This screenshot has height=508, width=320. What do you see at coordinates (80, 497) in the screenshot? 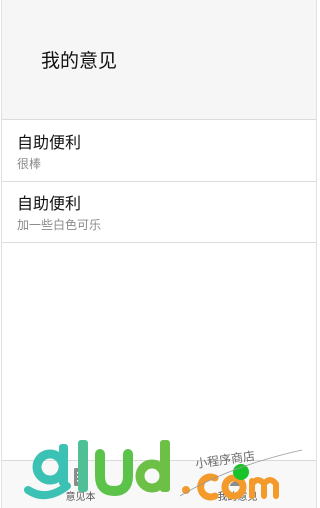
I see `tab-label: 意见本` at bounding box center [80, 497].